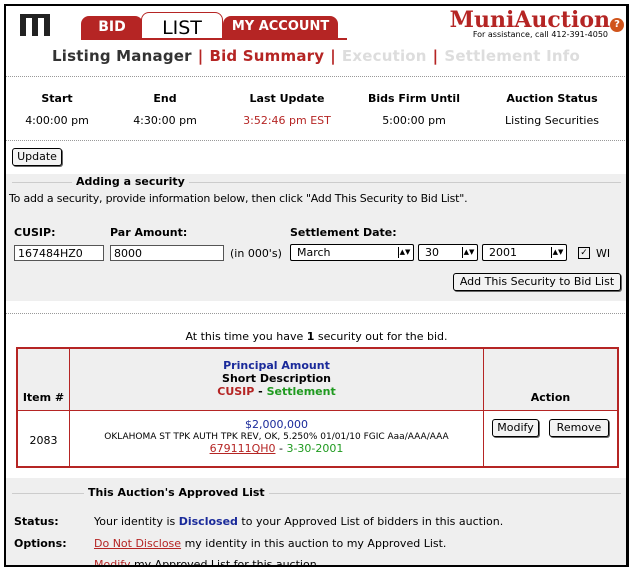 The image size is (635, 571). I want to click on row-cusip-link: 679111QH0, so click(243, 448).